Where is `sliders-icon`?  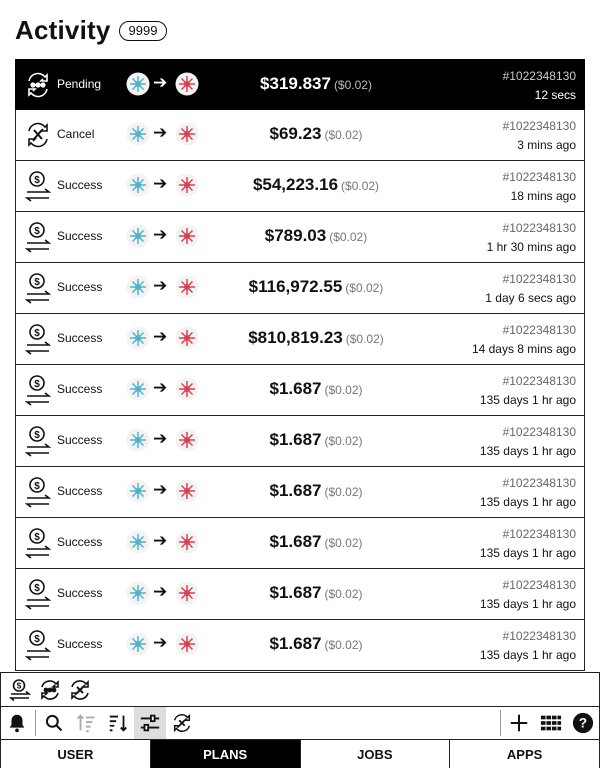 sliders-icon is located at coordinates (150, 723).